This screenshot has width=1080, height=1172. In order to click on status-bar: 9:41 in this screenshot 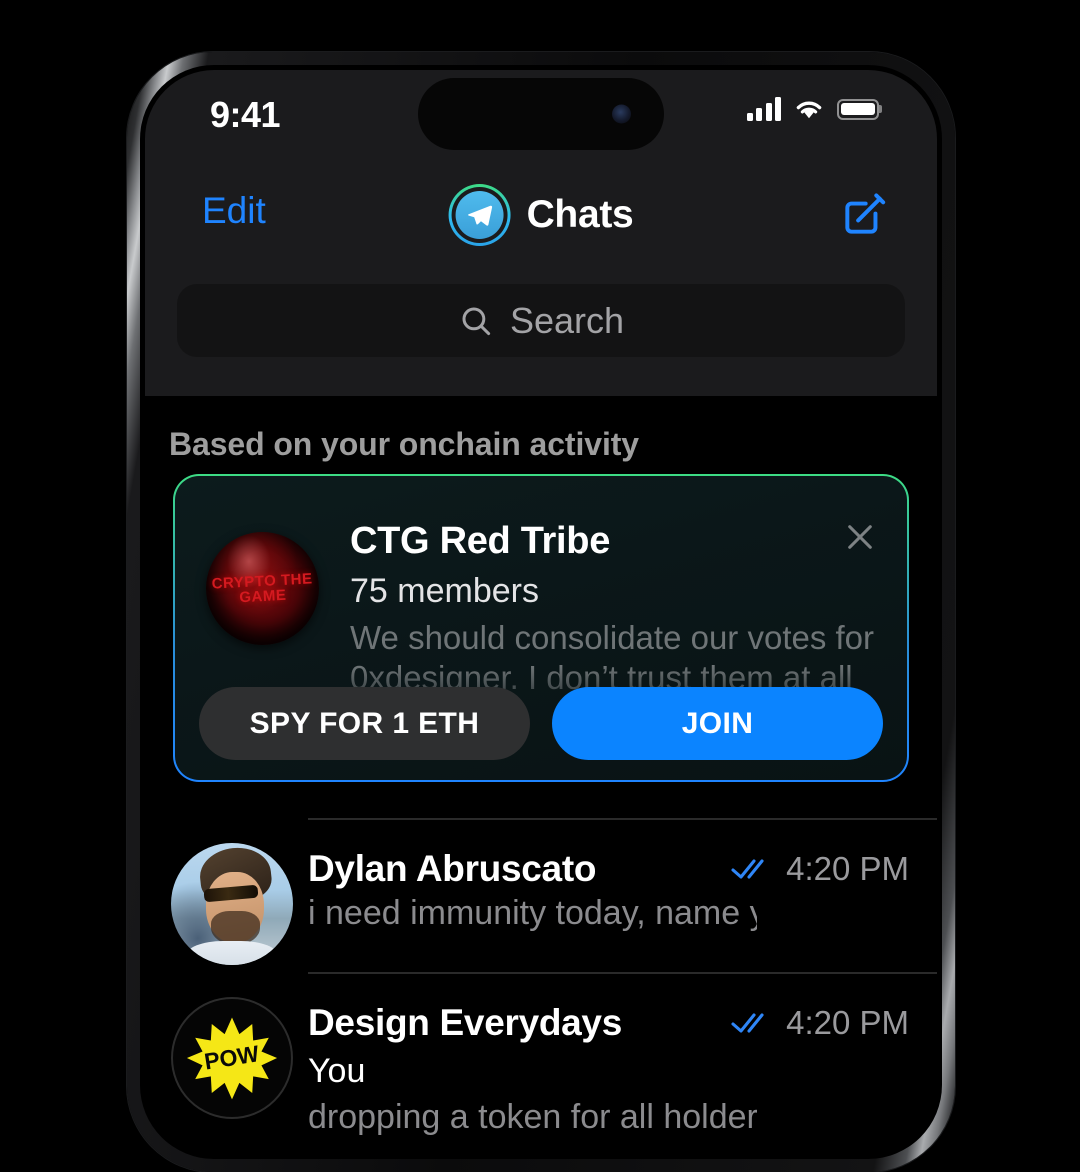, I will do `click(541, 116)`.